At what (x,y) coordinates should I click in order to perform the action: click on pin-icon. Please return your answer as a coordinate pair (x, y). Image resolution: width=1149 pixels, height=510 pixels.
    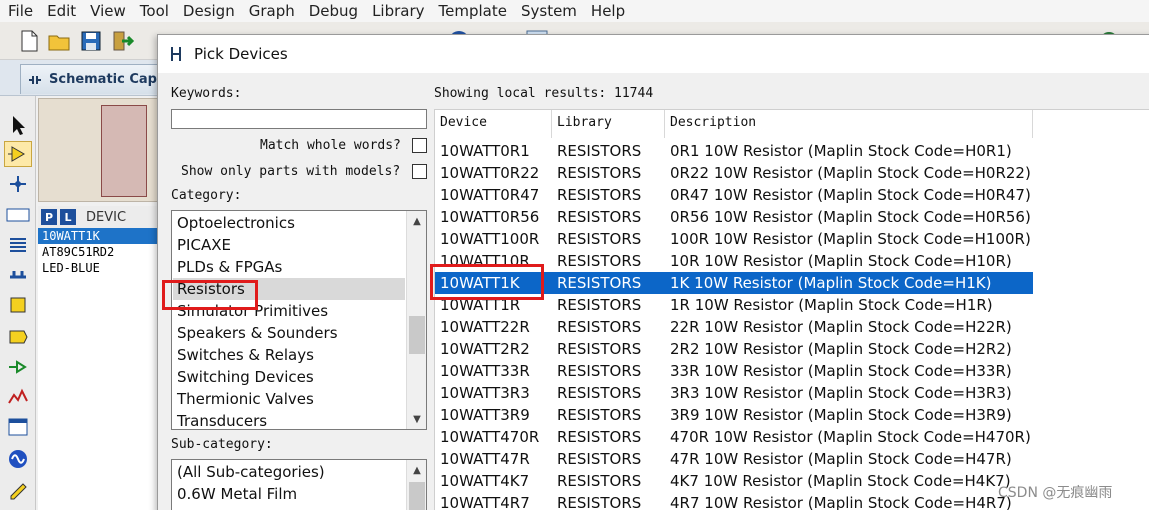
    Looking at the image, I should click on (18, 367).